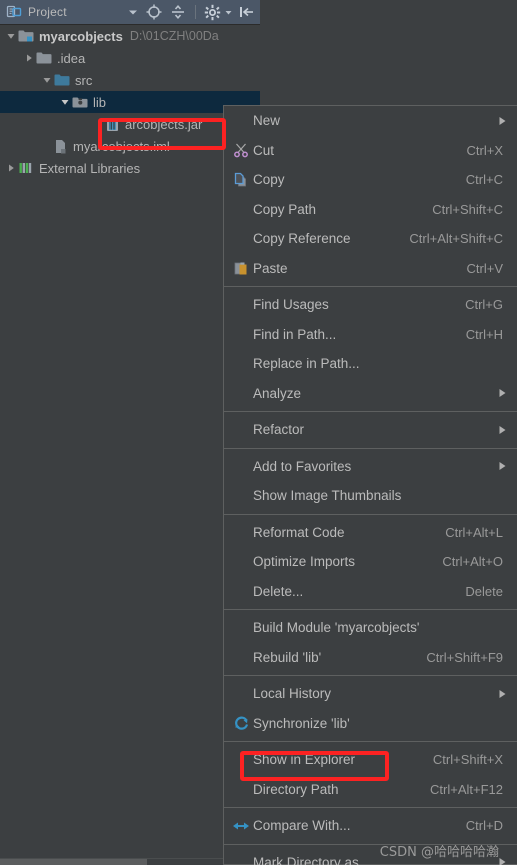 Image resolution: width=517 pixels, height=865 pixels. Describe the element at coordinates (241, 180) in the screenshot. I see `copy-icon` at that location.